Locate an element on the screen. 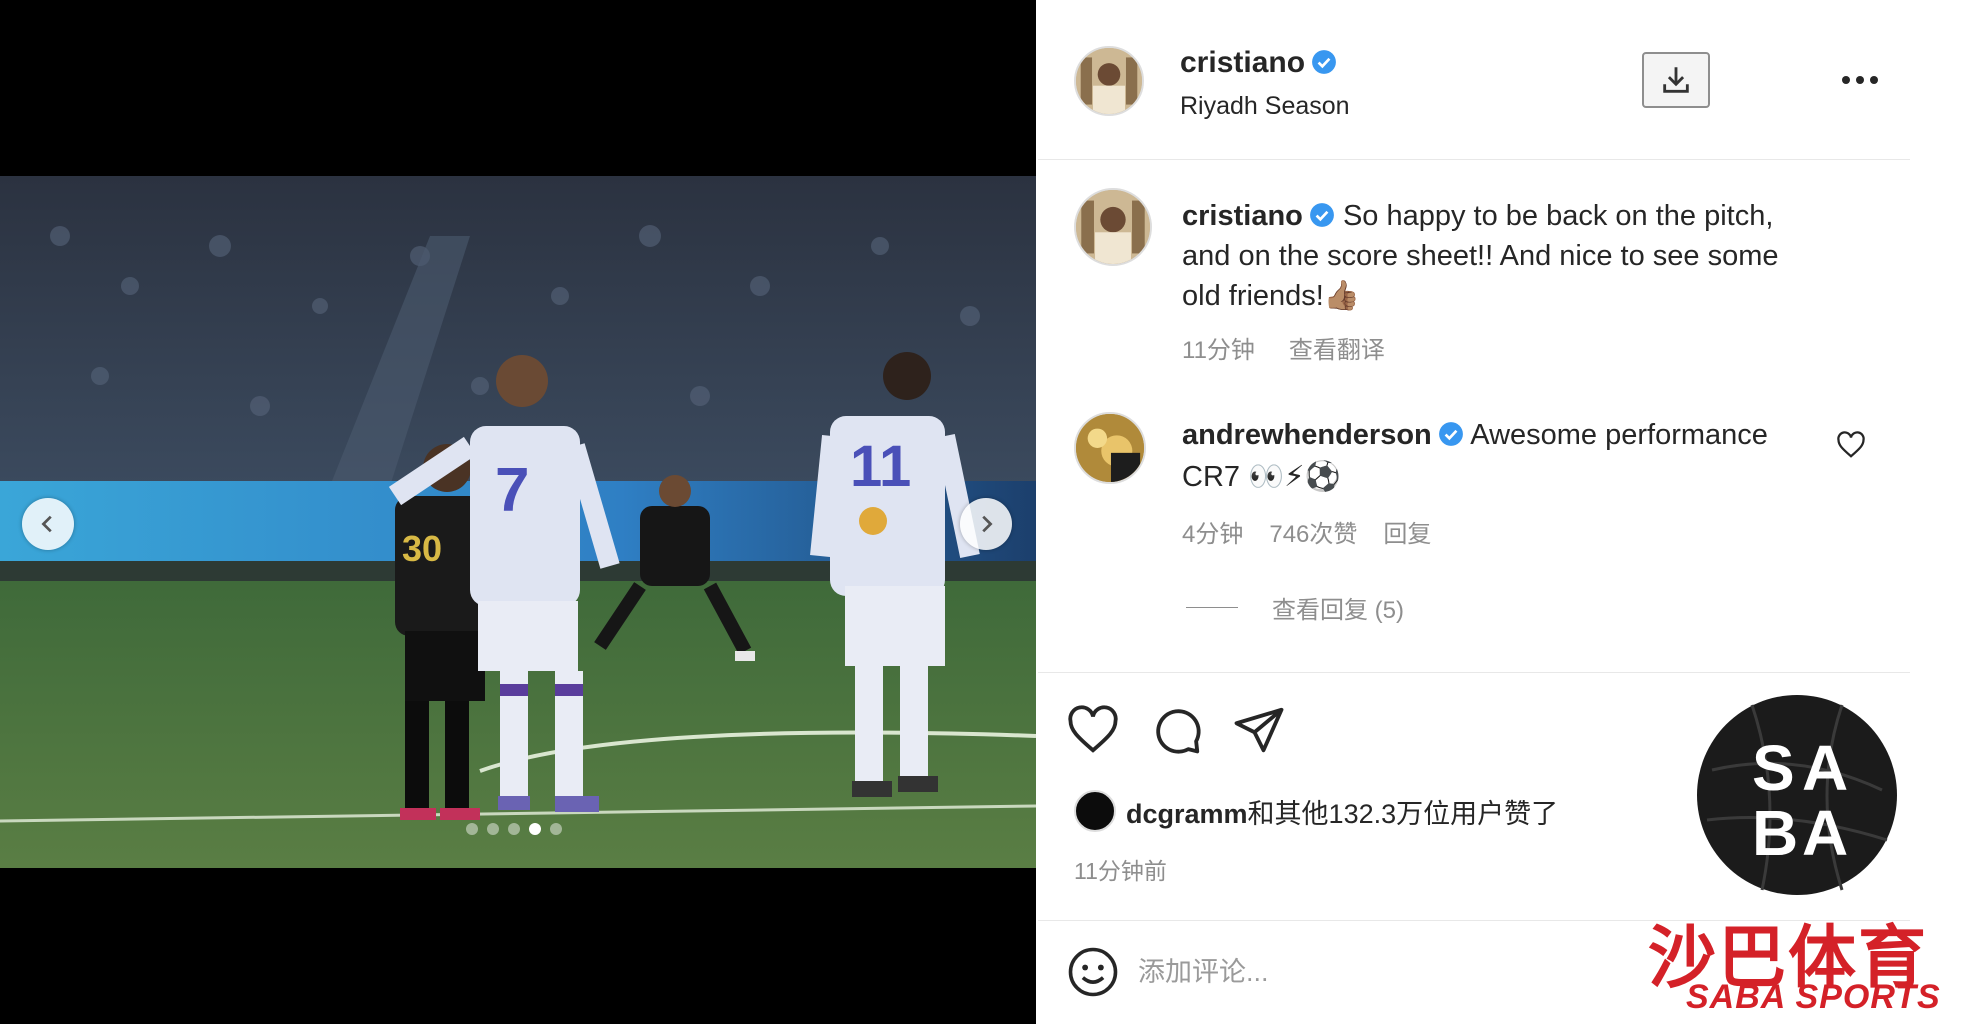 The height and width of the screenshot is (1024, 1980). svg-text: S is located at coordinates (1773, 768).